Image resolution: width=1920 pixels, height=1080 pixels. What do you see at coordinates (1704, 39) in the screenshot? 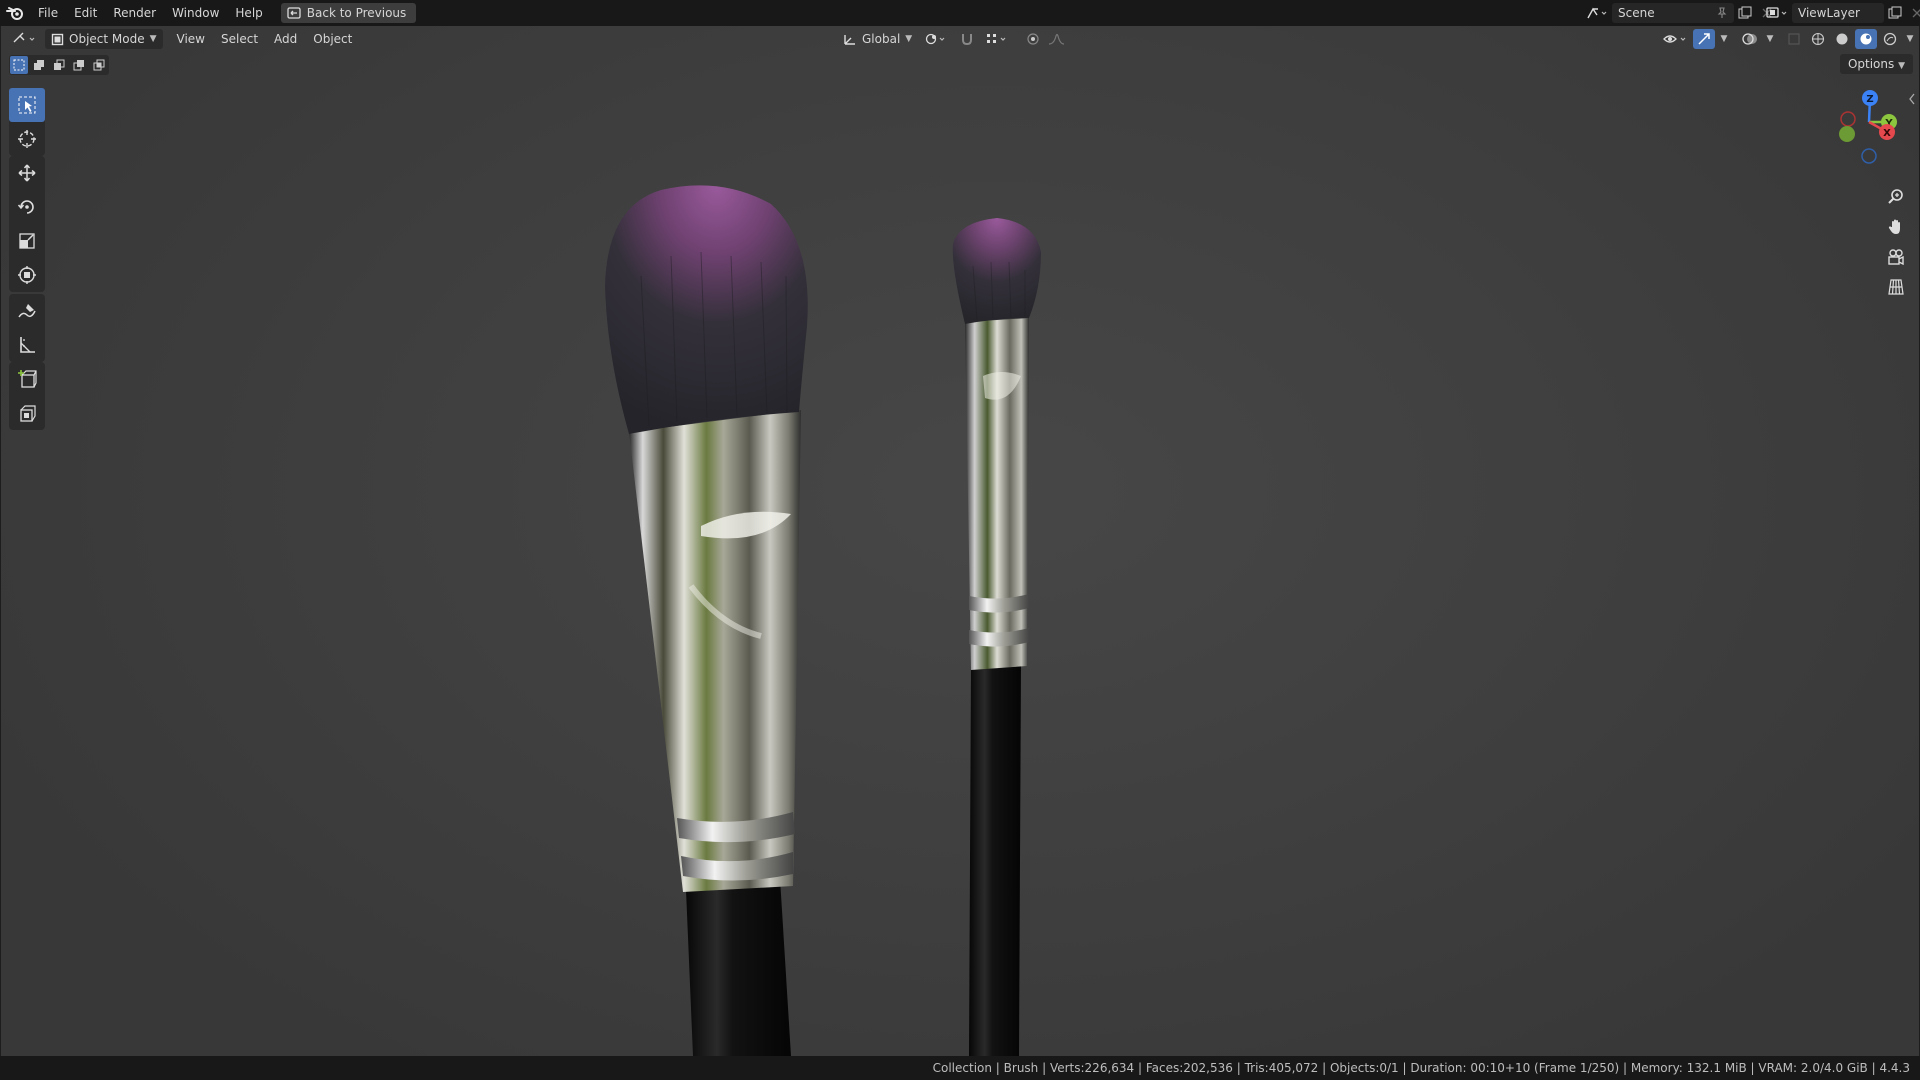
I see `gizmo-toggle-icon` at bounding box center [1704, 39].